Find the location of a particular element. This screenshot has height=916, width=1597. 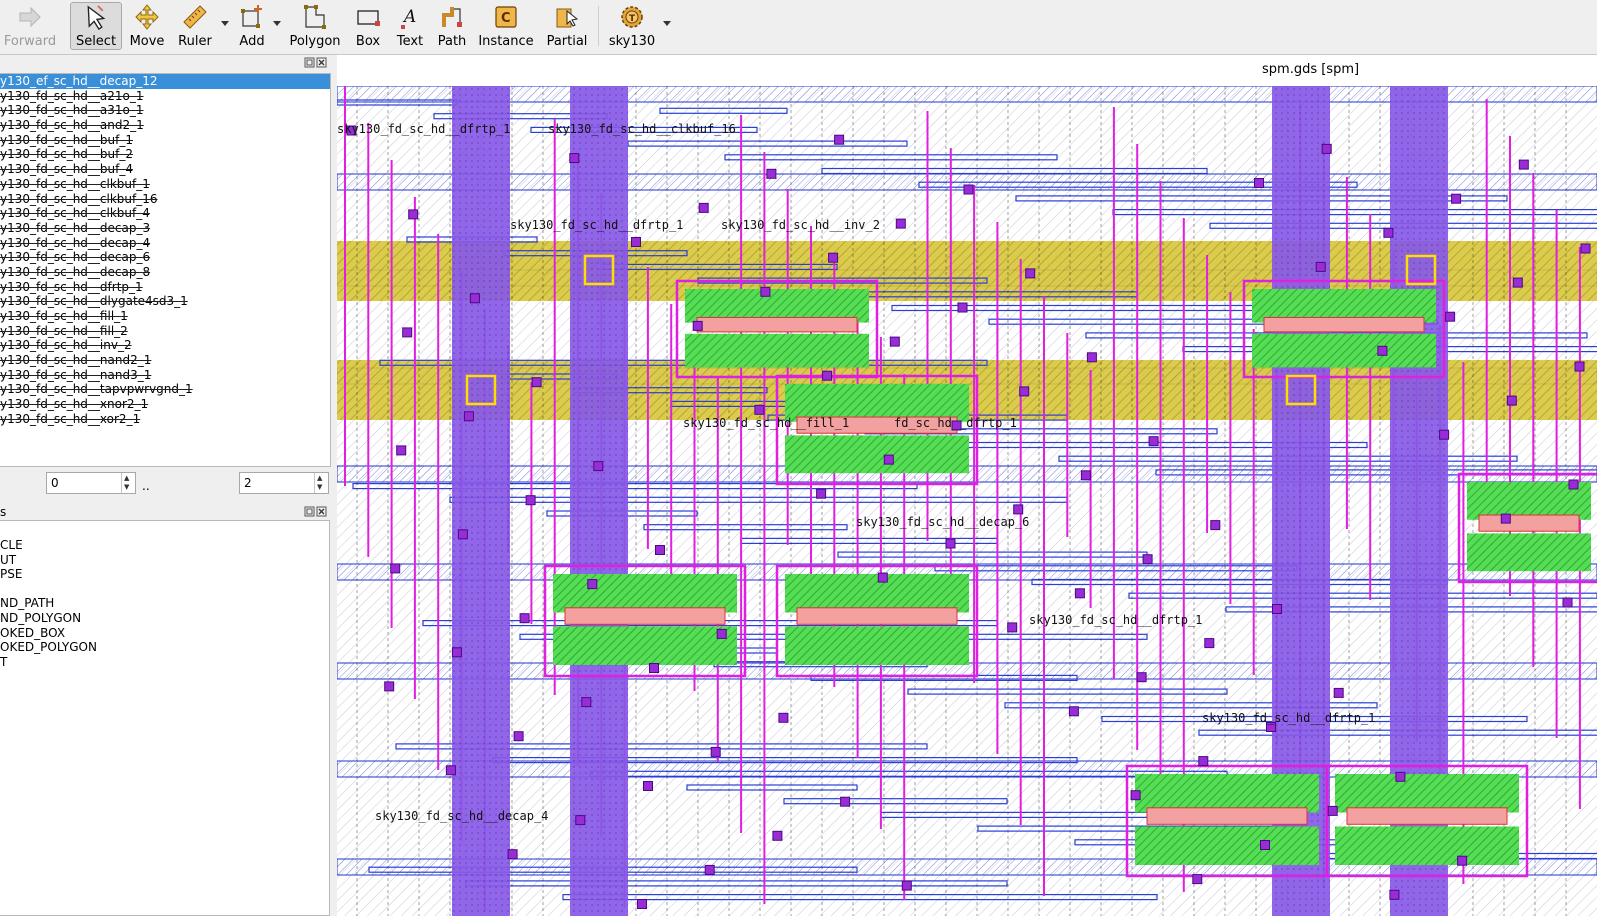

canvas-title-bar: spm.gds [spm] is located at coordinates (967, 70).